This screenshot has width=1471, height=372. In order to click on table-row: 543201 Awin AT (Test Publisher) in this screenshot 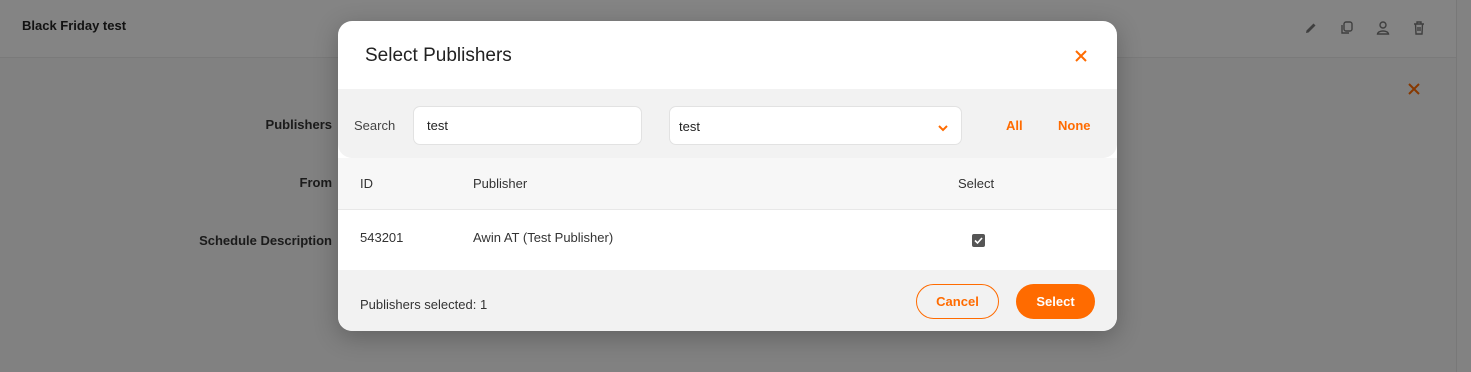, I will do `click(727, 240)`.